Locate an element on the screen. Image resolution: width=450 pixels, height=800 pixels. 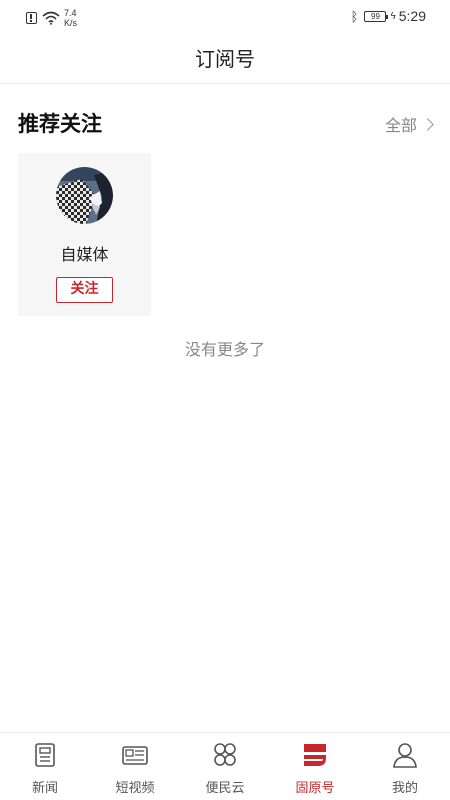
nav-item-mine: 我的 is located at coordinates (405, 766).